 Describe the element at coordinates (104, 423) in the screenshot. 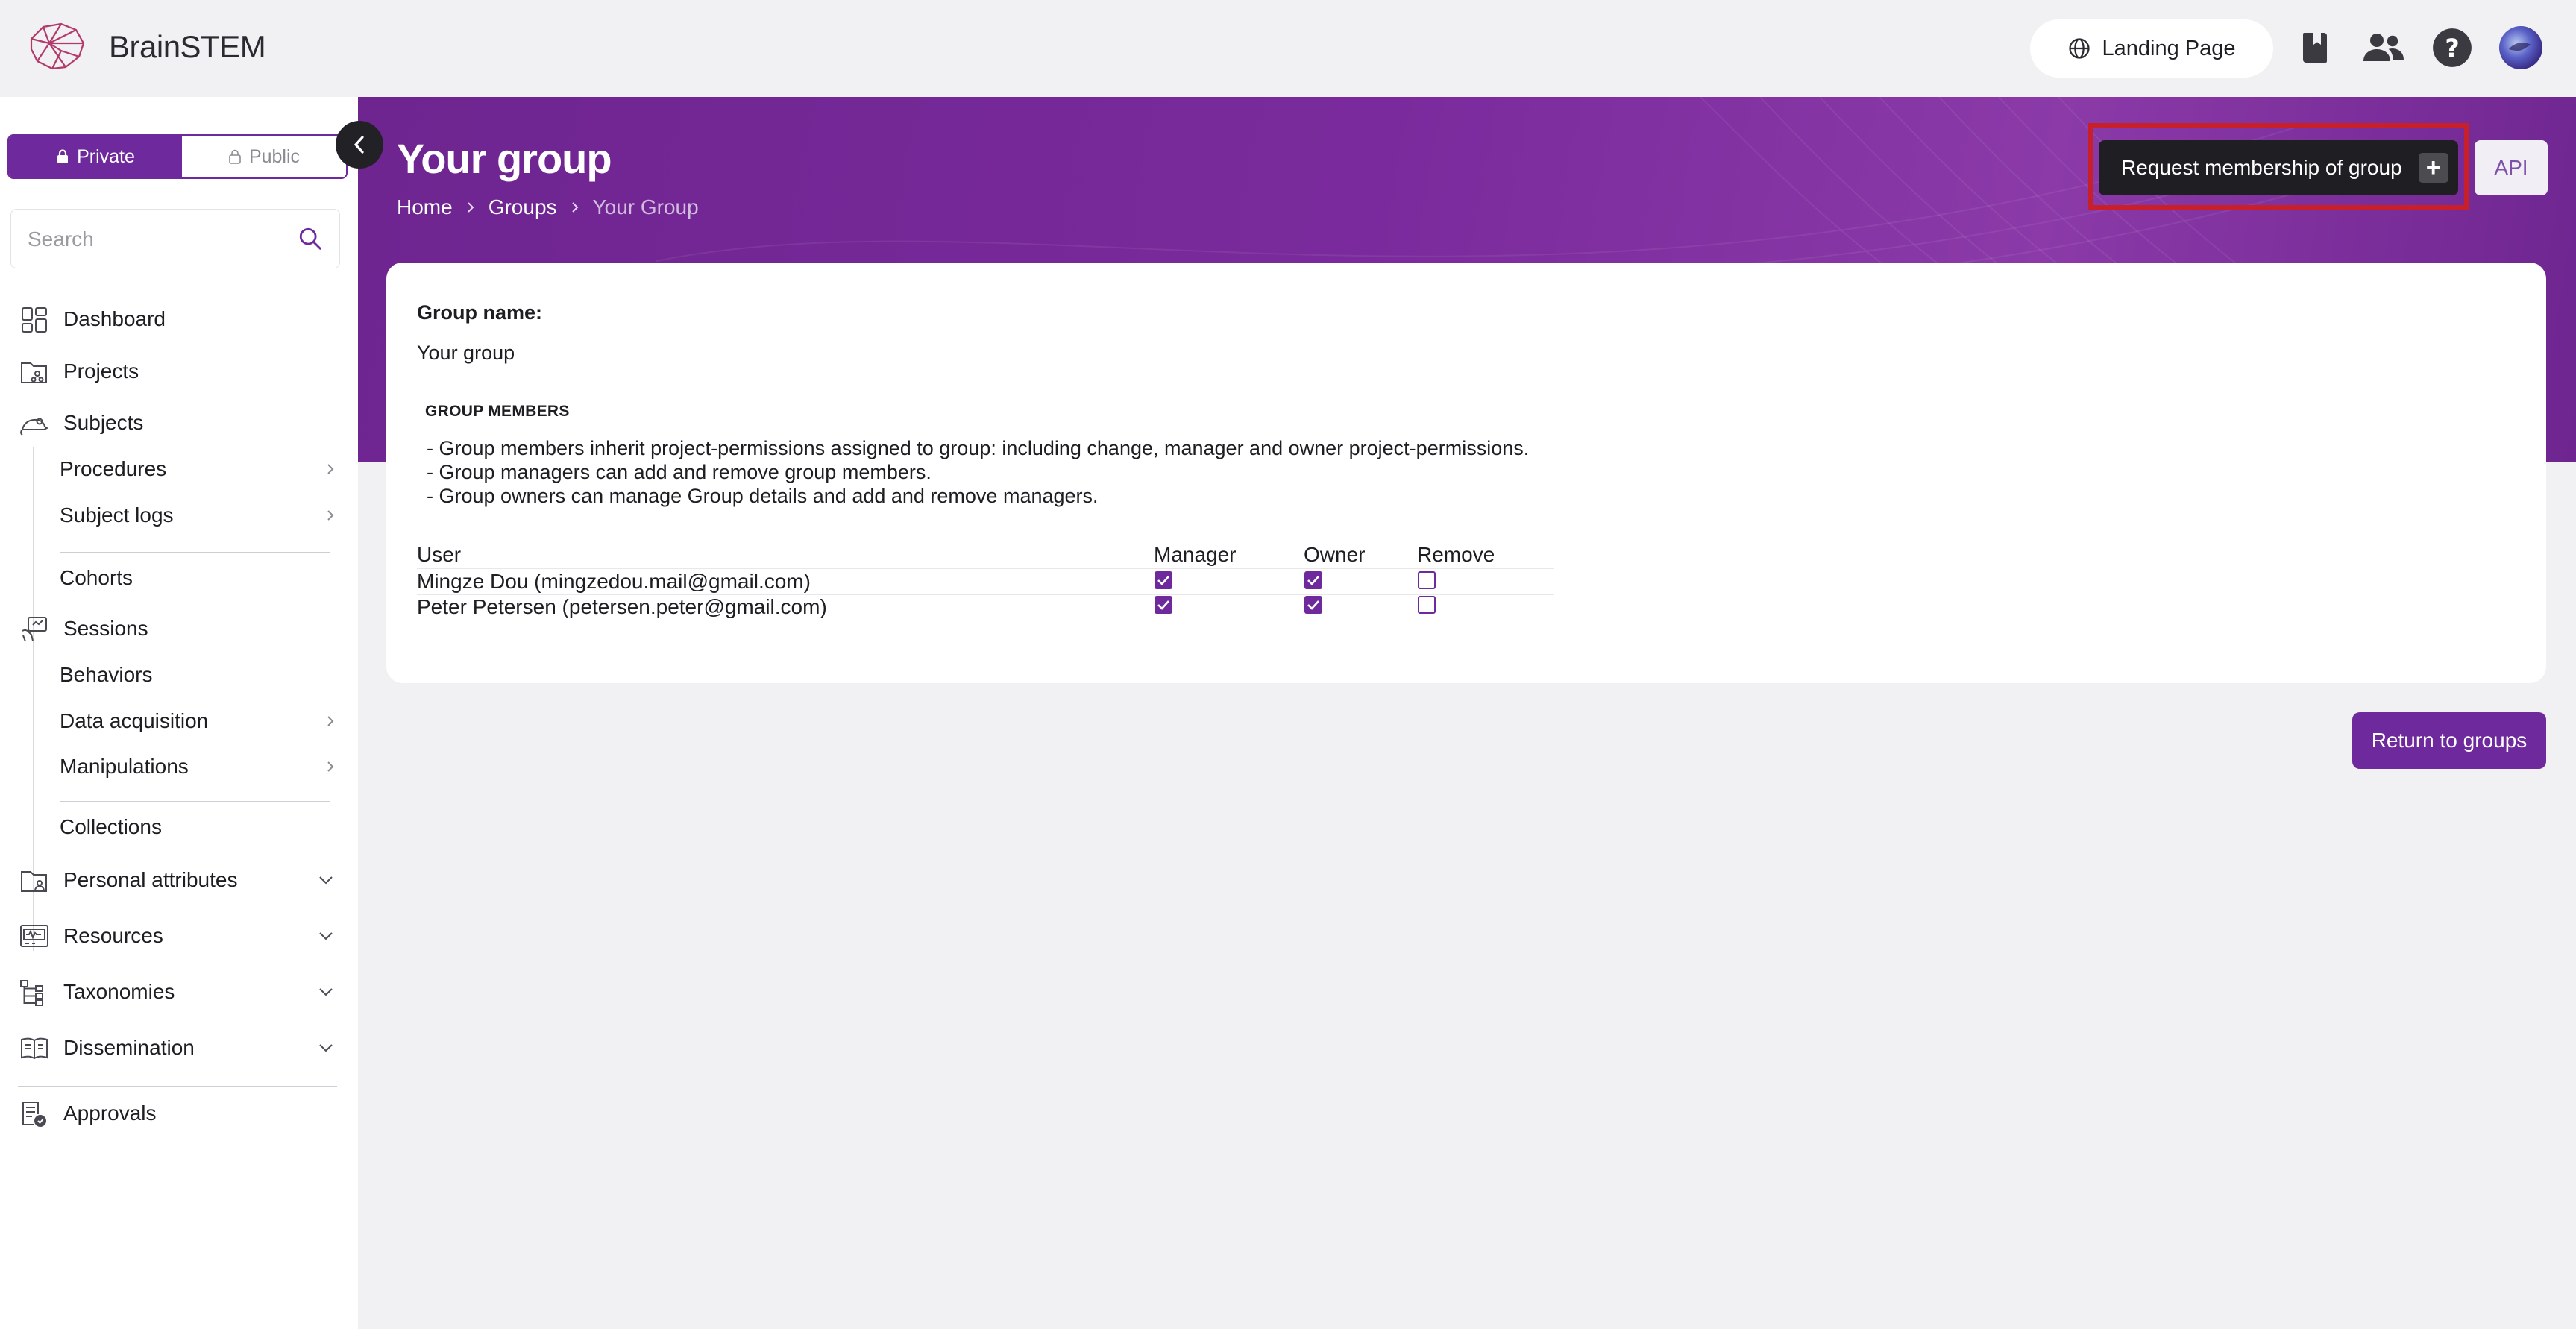

I see `sidebar-item-label: Subjects` at that location.